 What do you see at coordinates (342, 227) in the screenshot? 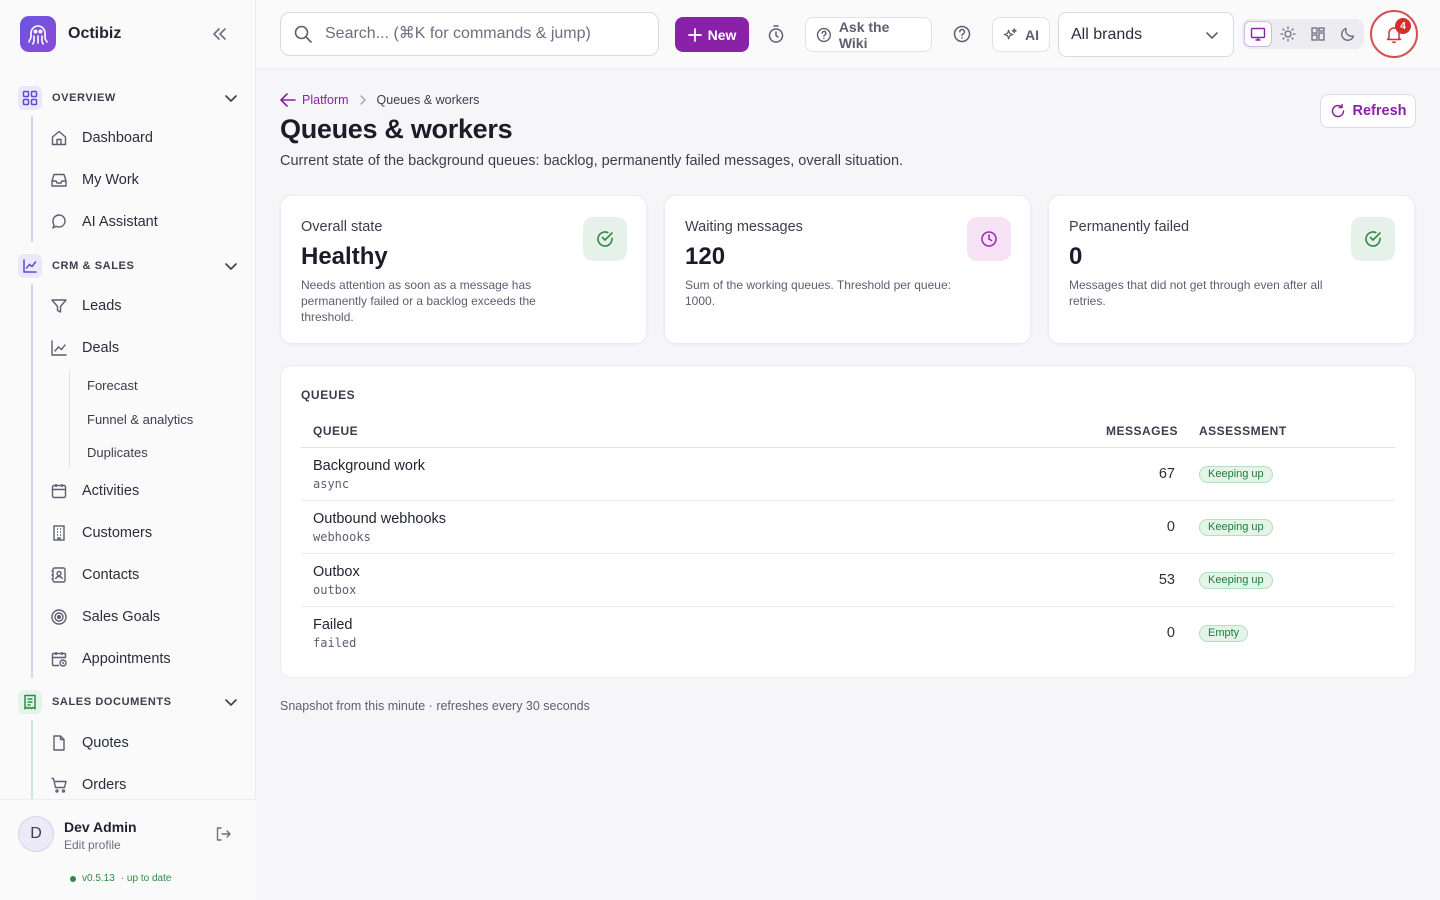
I see `card-label: Overall state` at bounding box center [342, 227].